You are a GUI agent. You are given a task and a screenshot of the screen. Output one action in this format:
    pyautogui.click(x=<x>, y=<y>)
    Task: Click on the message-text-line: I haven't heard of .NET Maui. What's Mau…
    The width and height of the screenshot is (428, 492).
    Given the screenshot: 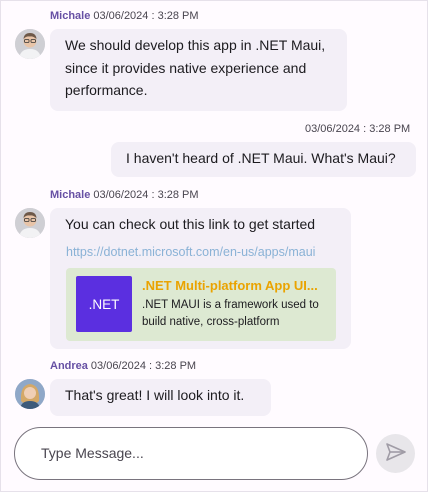 What is the action you would take?
    pyautogui.click(x=261, y=158)
    